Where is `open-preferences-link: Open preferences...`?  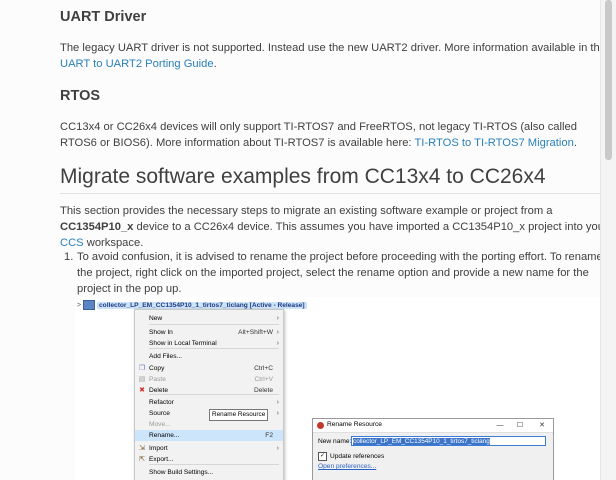 open-preferences-link: Open preferences... is located at coordinates (347, 466).